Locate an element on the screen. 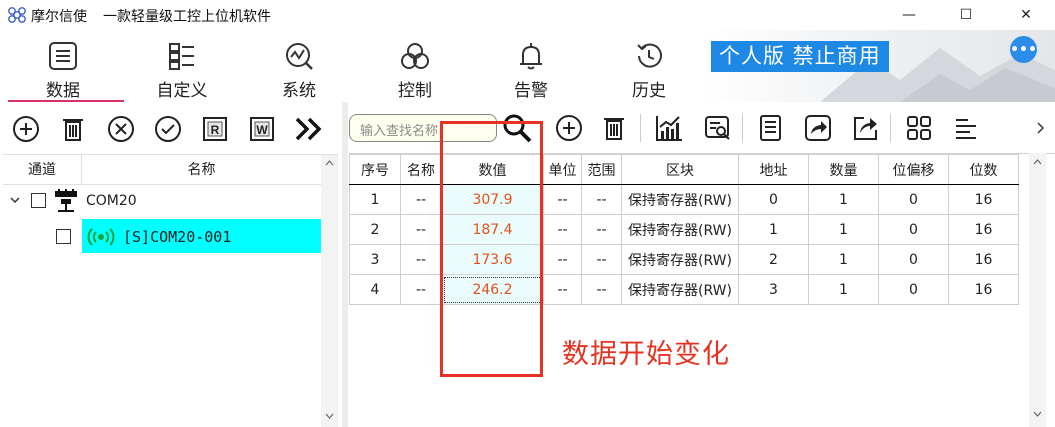 This screenshot has width=1055, height=427. close-circle-icon is located at coordinates (121, 129).